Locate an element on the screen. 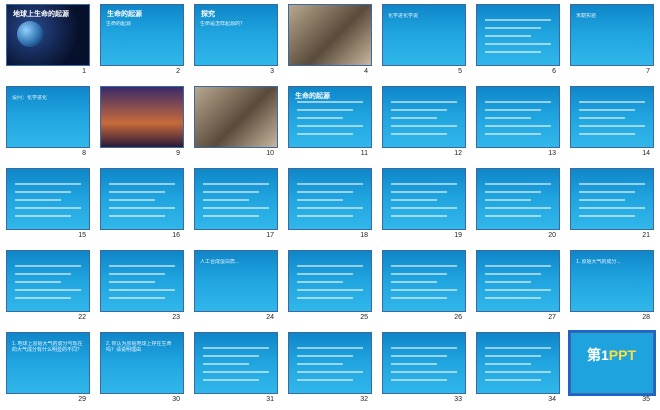 Image resolution: width=660 pixels, height=410 pixels. slide-thumbnail-29: 1. 地球上原始大气的成分与现在的大气成分有什么明显的不同？ 29 is located at coordinates (46, 369).